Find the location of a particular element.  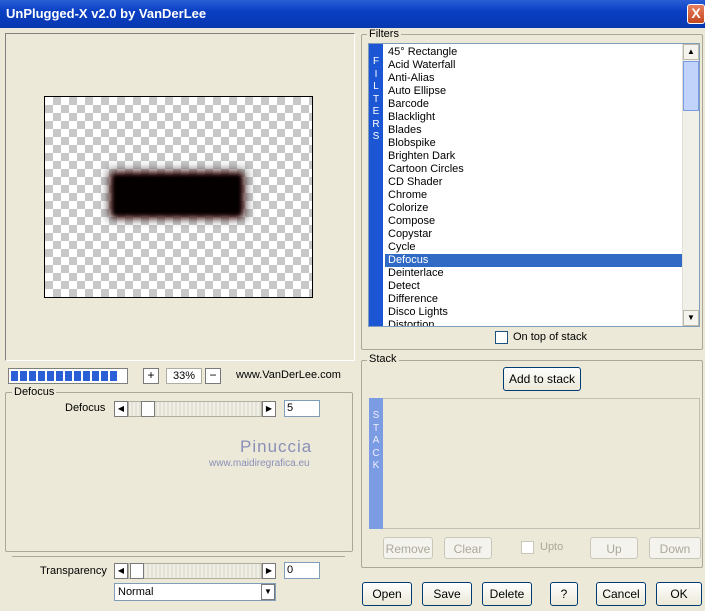

delete-button: Delete is located at coordinates (507, 594).